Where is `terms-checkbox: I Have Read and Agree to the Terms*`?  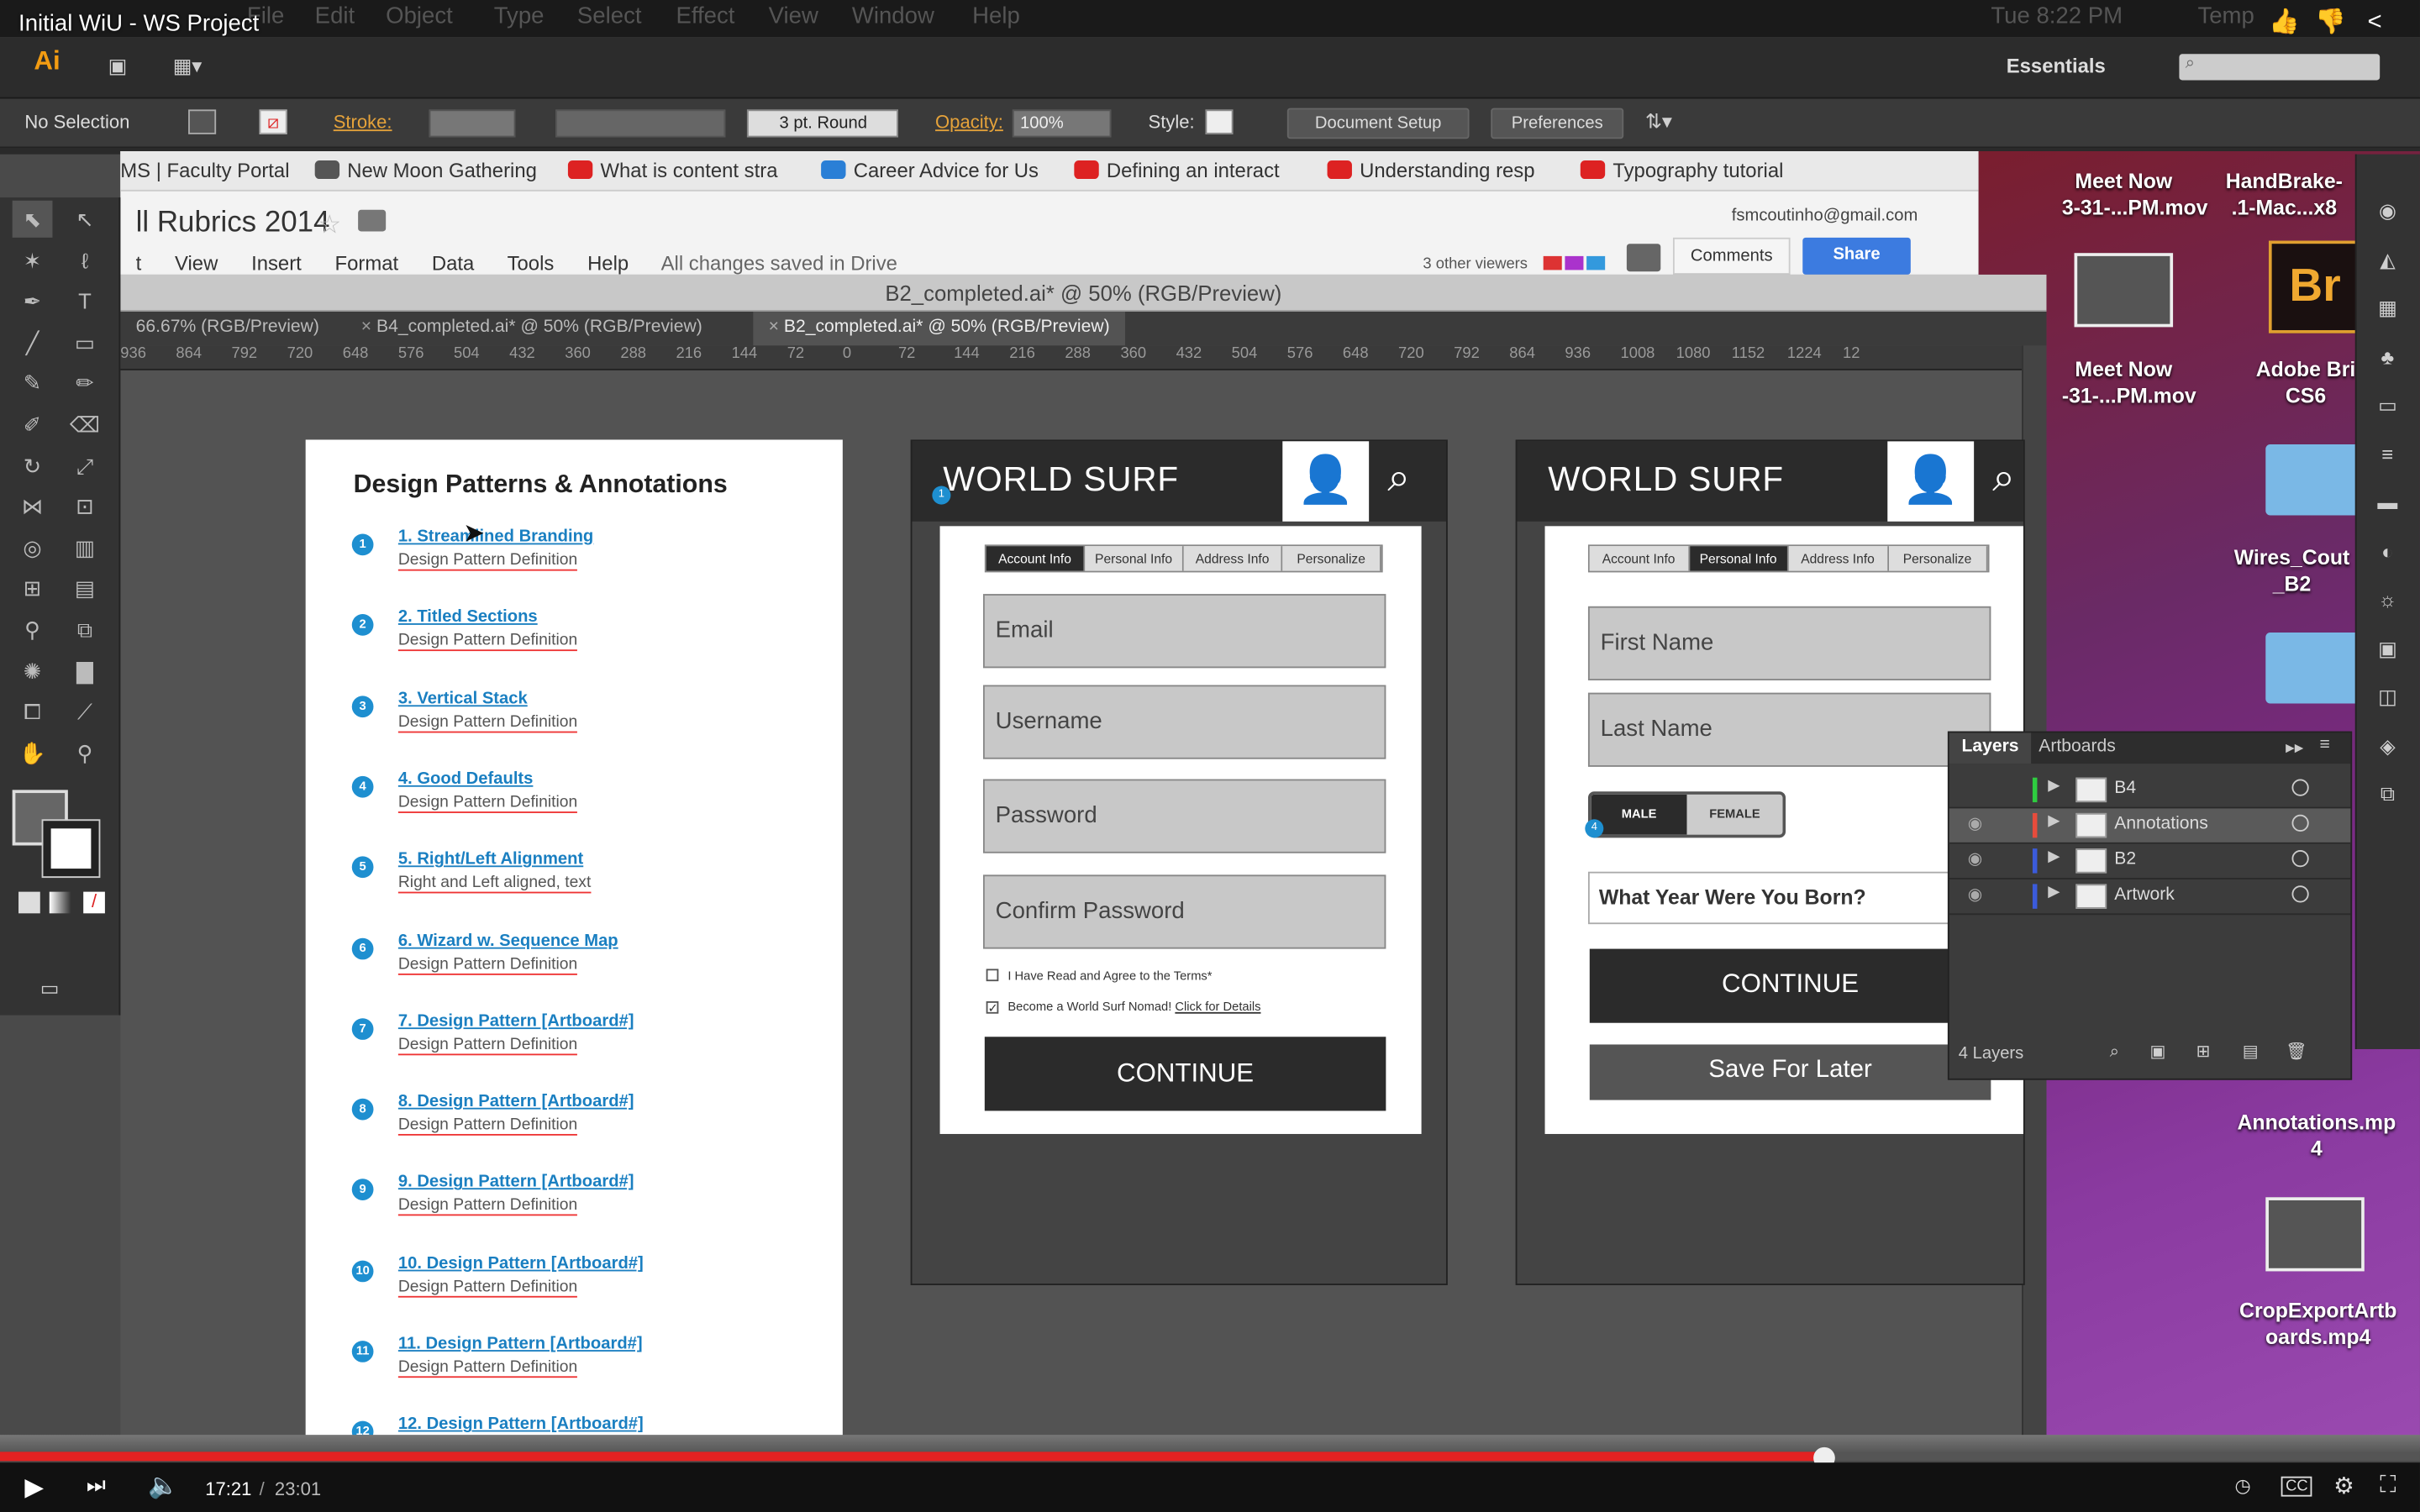 terms-checkbox: I Have Read and Agree to the Terms* is located at coordinates (1099, 976).